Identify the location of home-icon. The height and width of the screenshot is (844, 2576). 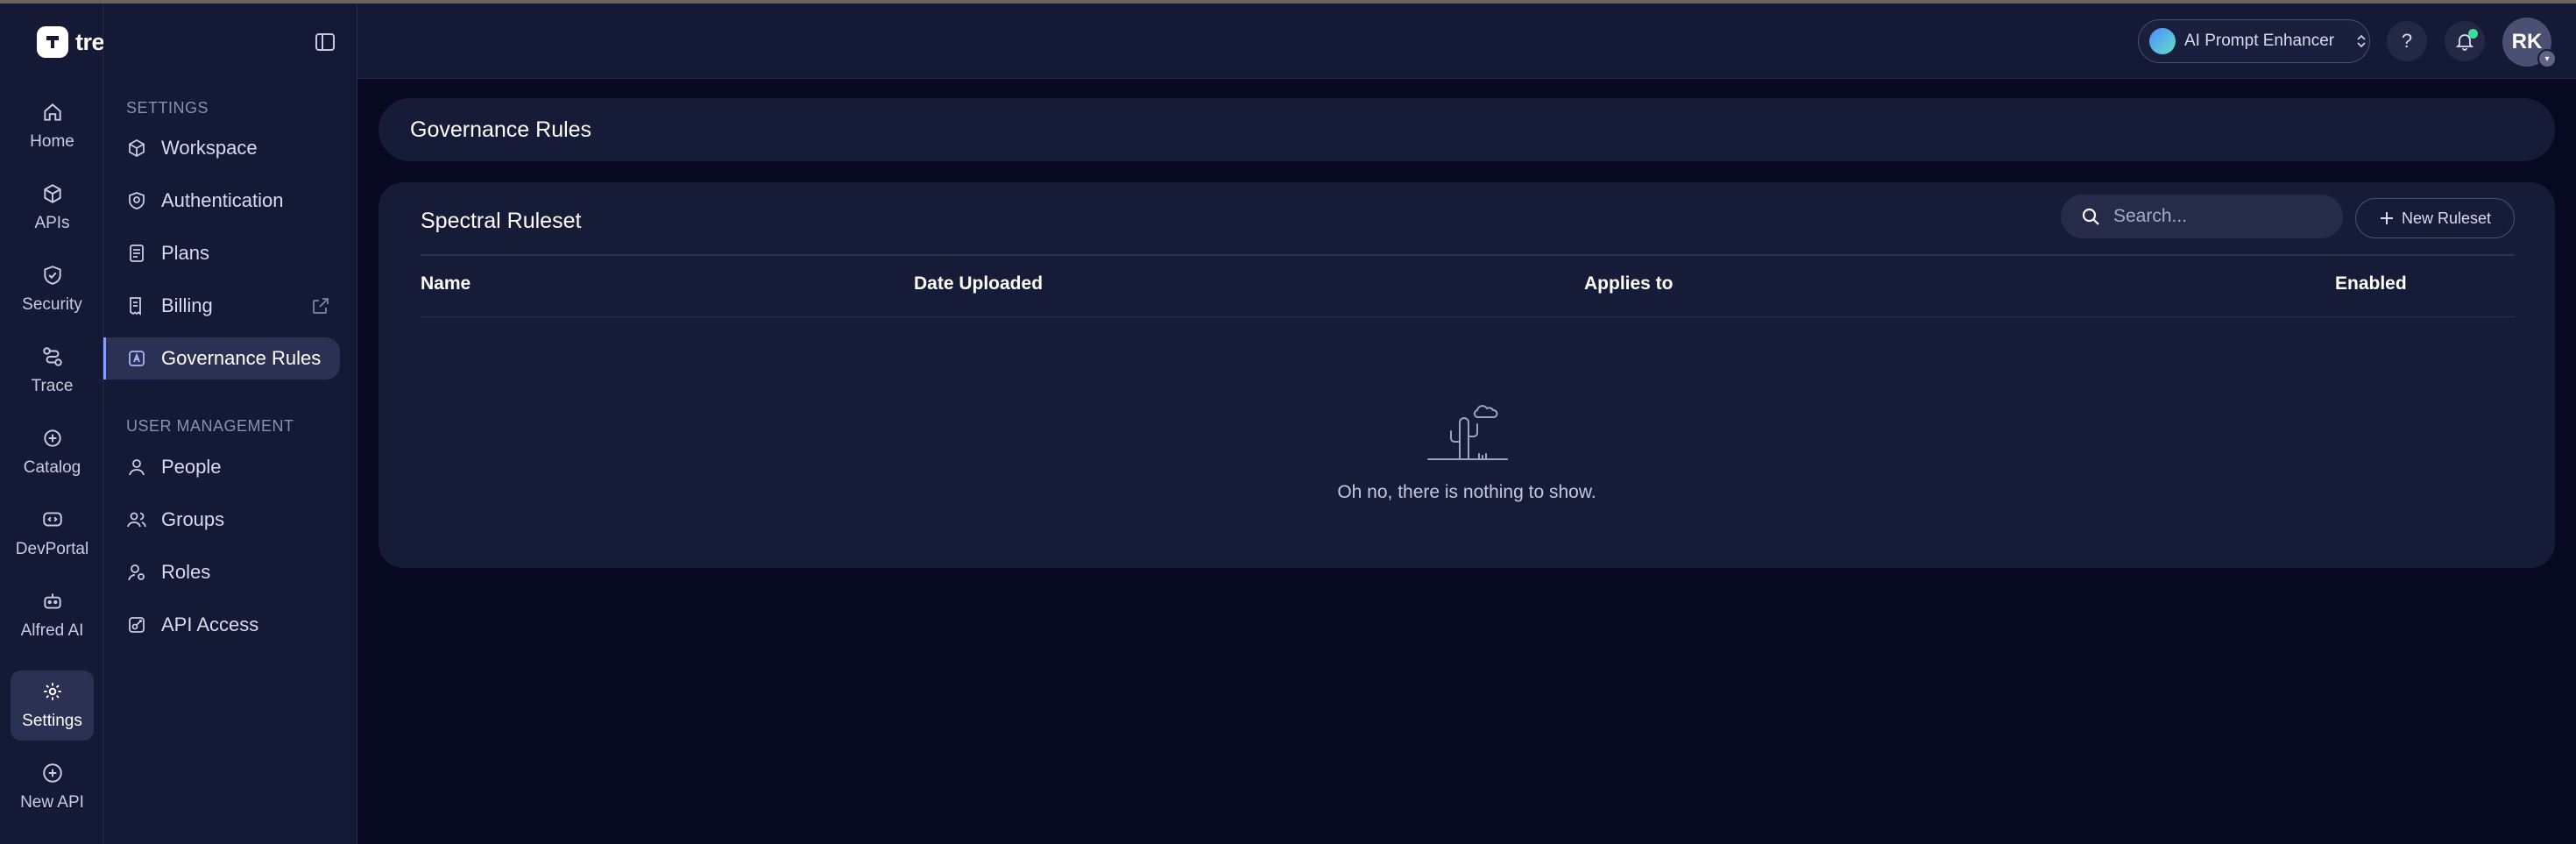
(52, 112).